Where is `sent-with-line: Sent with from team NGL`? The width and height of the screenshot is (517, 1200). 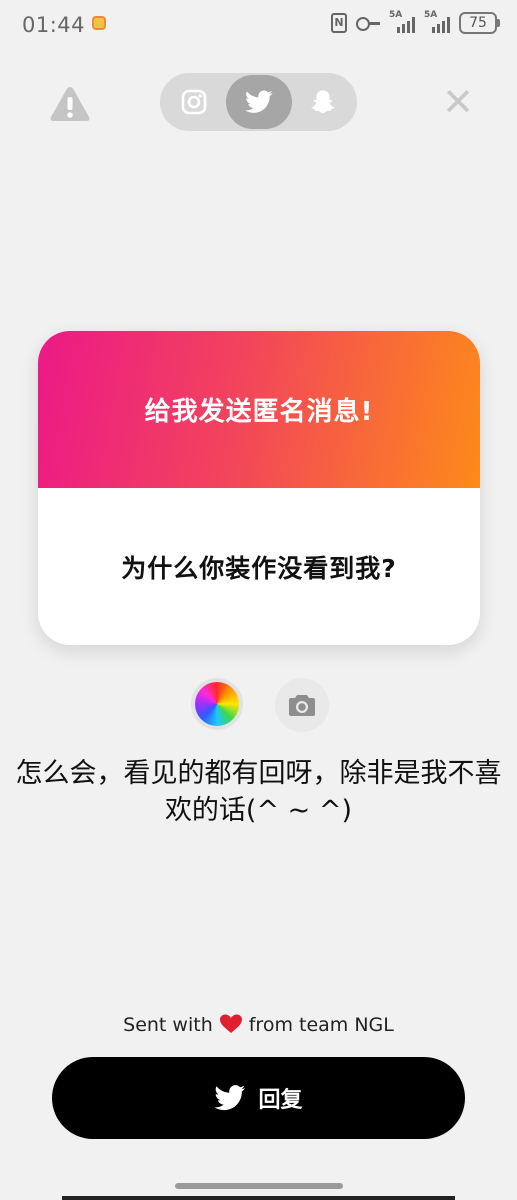 sent-with-line: Sent with from team NGL is located at coordinates (258, 1025).